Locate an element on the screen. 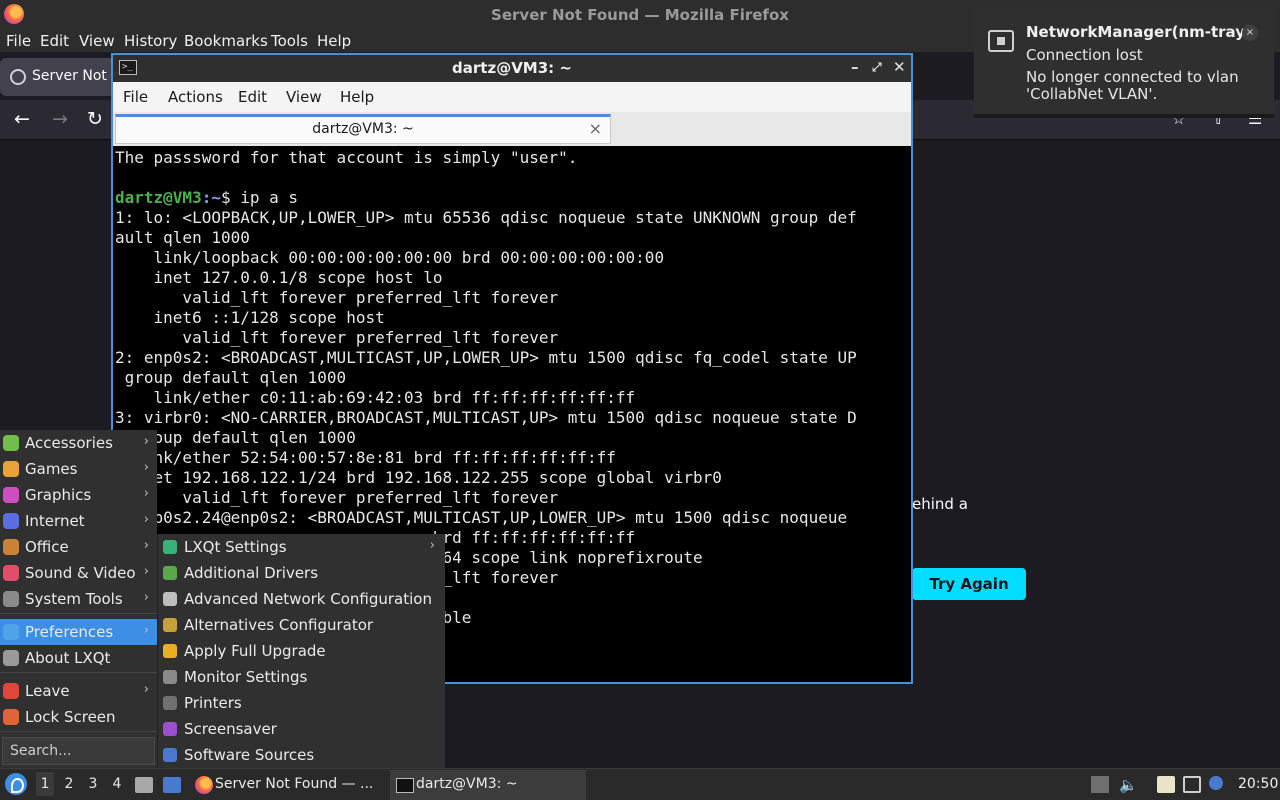 Image resolution: width=1280 pixels, height=800 pixels. about-icon is located at coordinates (11, 658).